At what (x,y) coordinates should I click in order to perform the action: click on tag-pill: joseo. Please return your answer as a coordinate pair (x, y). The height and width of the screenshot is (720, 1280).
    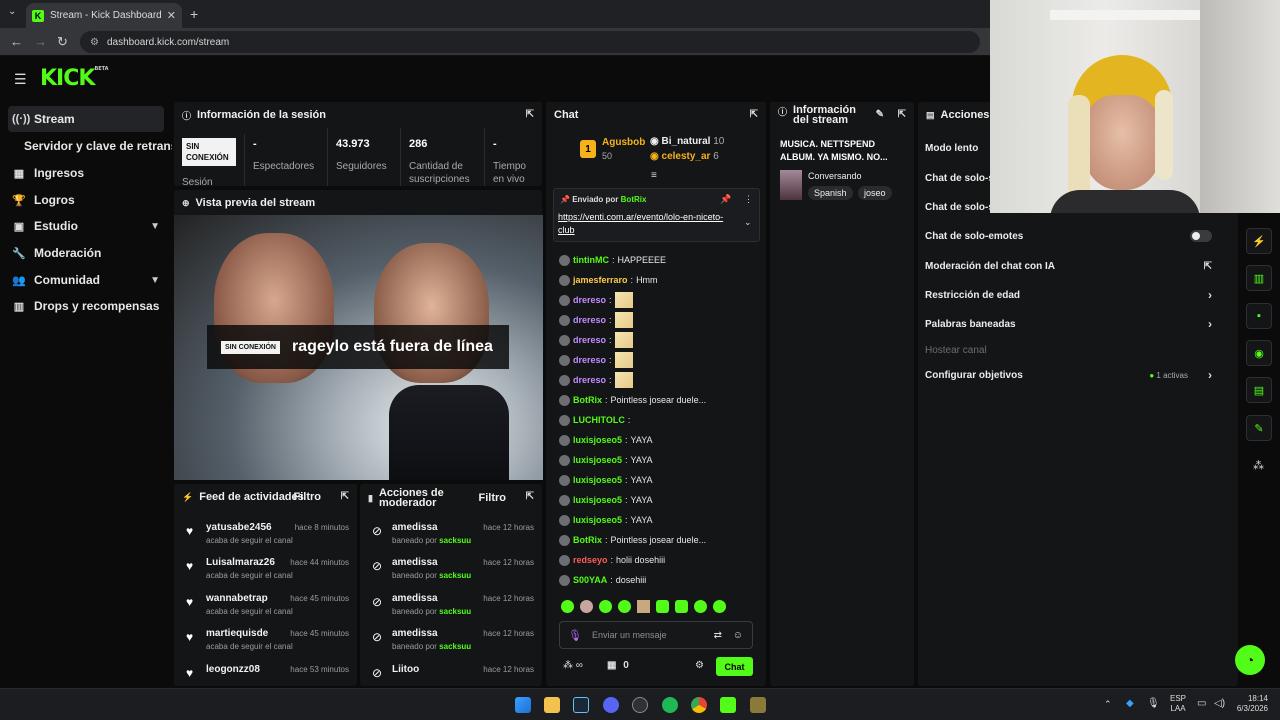
    Looking at the image, I should click on (875, 193).